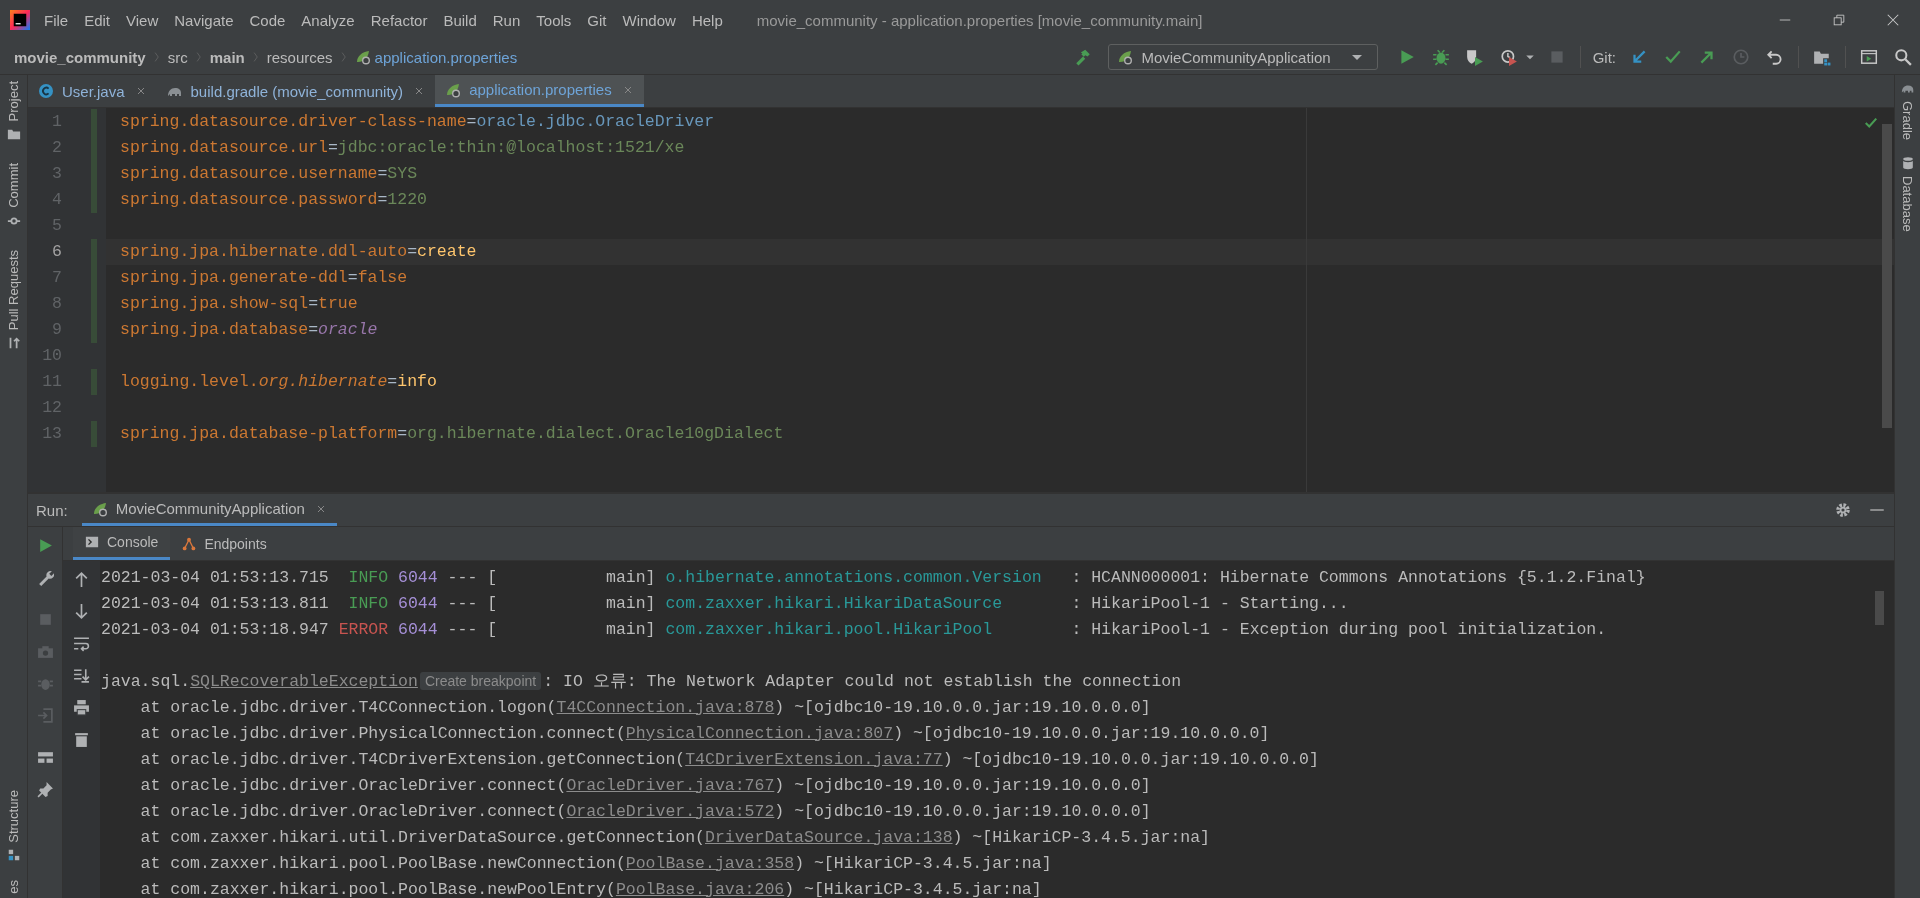  What do you see at coordinates (80, 57) in the screenshot?
I see `breadcrumb: movie_community` at bounding box center [80, 57].